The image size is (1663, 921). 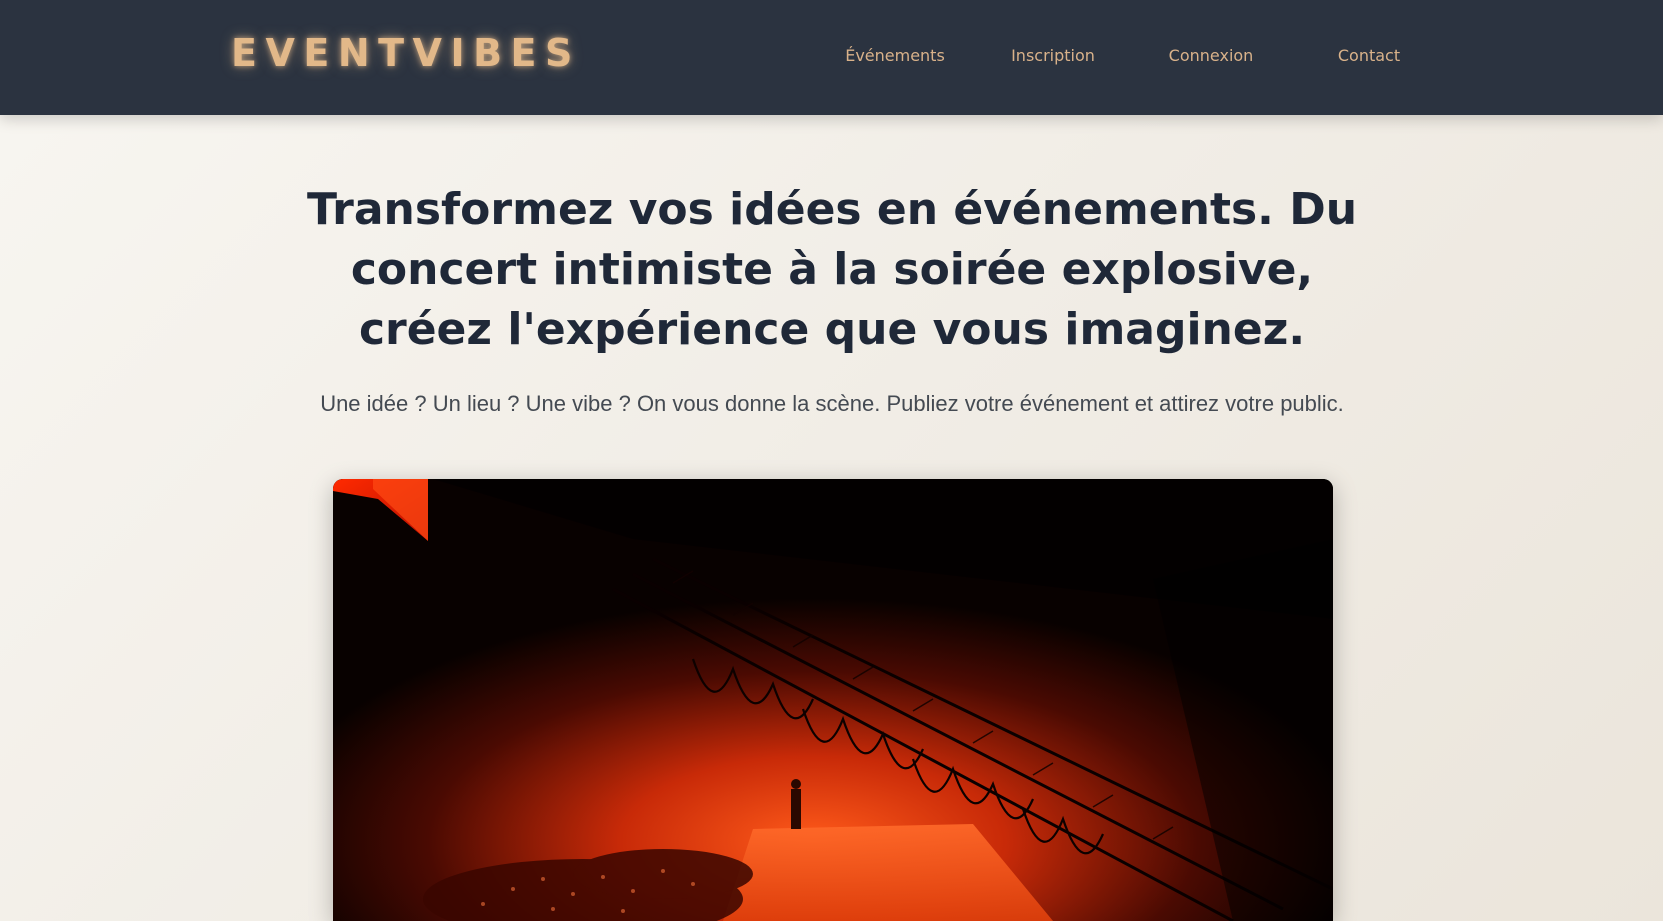 What do you see at coordinates (1053, 56) in the screenshot?
I see `nav-link-inscription: Inscription` at bounding box center [1053, 56].